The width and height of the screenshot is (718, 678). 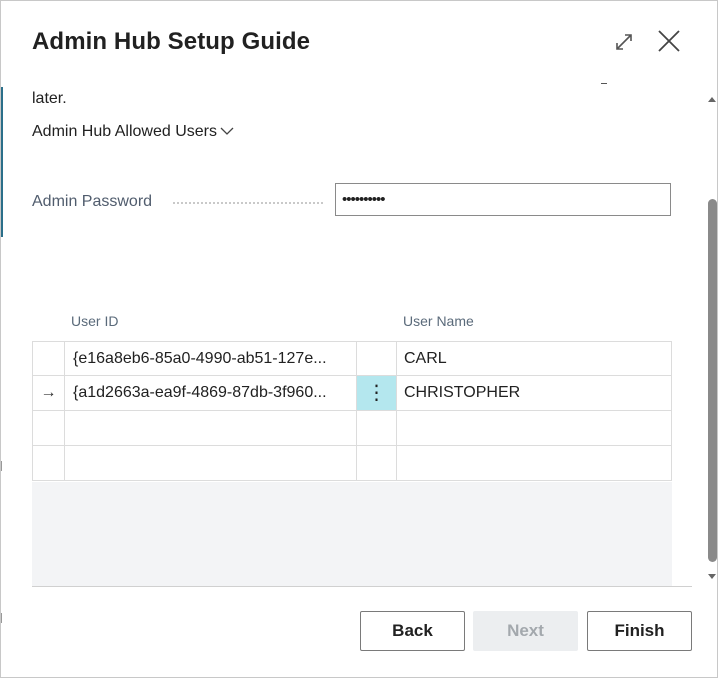 I want to click on section-title: Admin Hub Allowed Users, so click(x=124, y=131).